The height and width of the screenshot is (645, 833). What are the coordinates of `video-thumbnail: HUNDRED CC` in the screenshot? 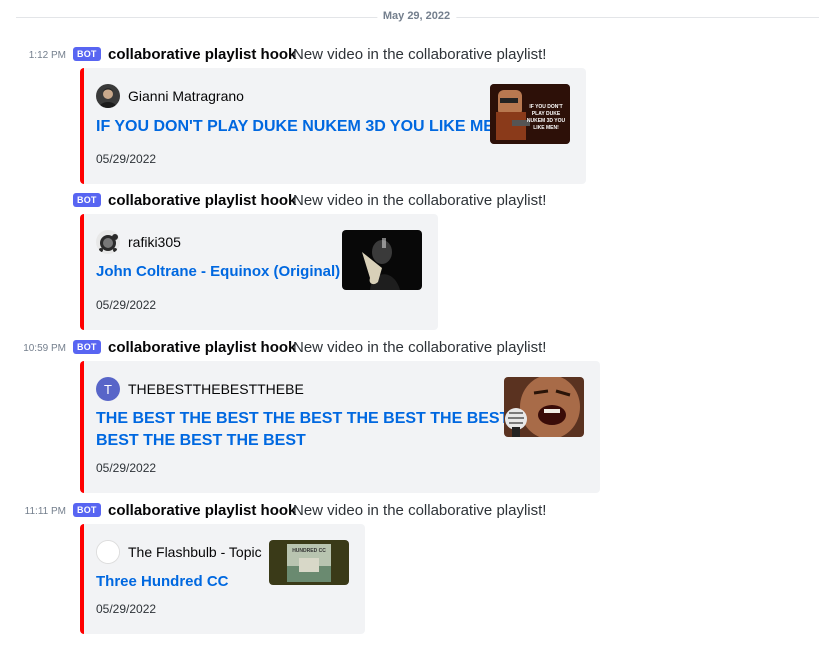 It's located at (309, 562).